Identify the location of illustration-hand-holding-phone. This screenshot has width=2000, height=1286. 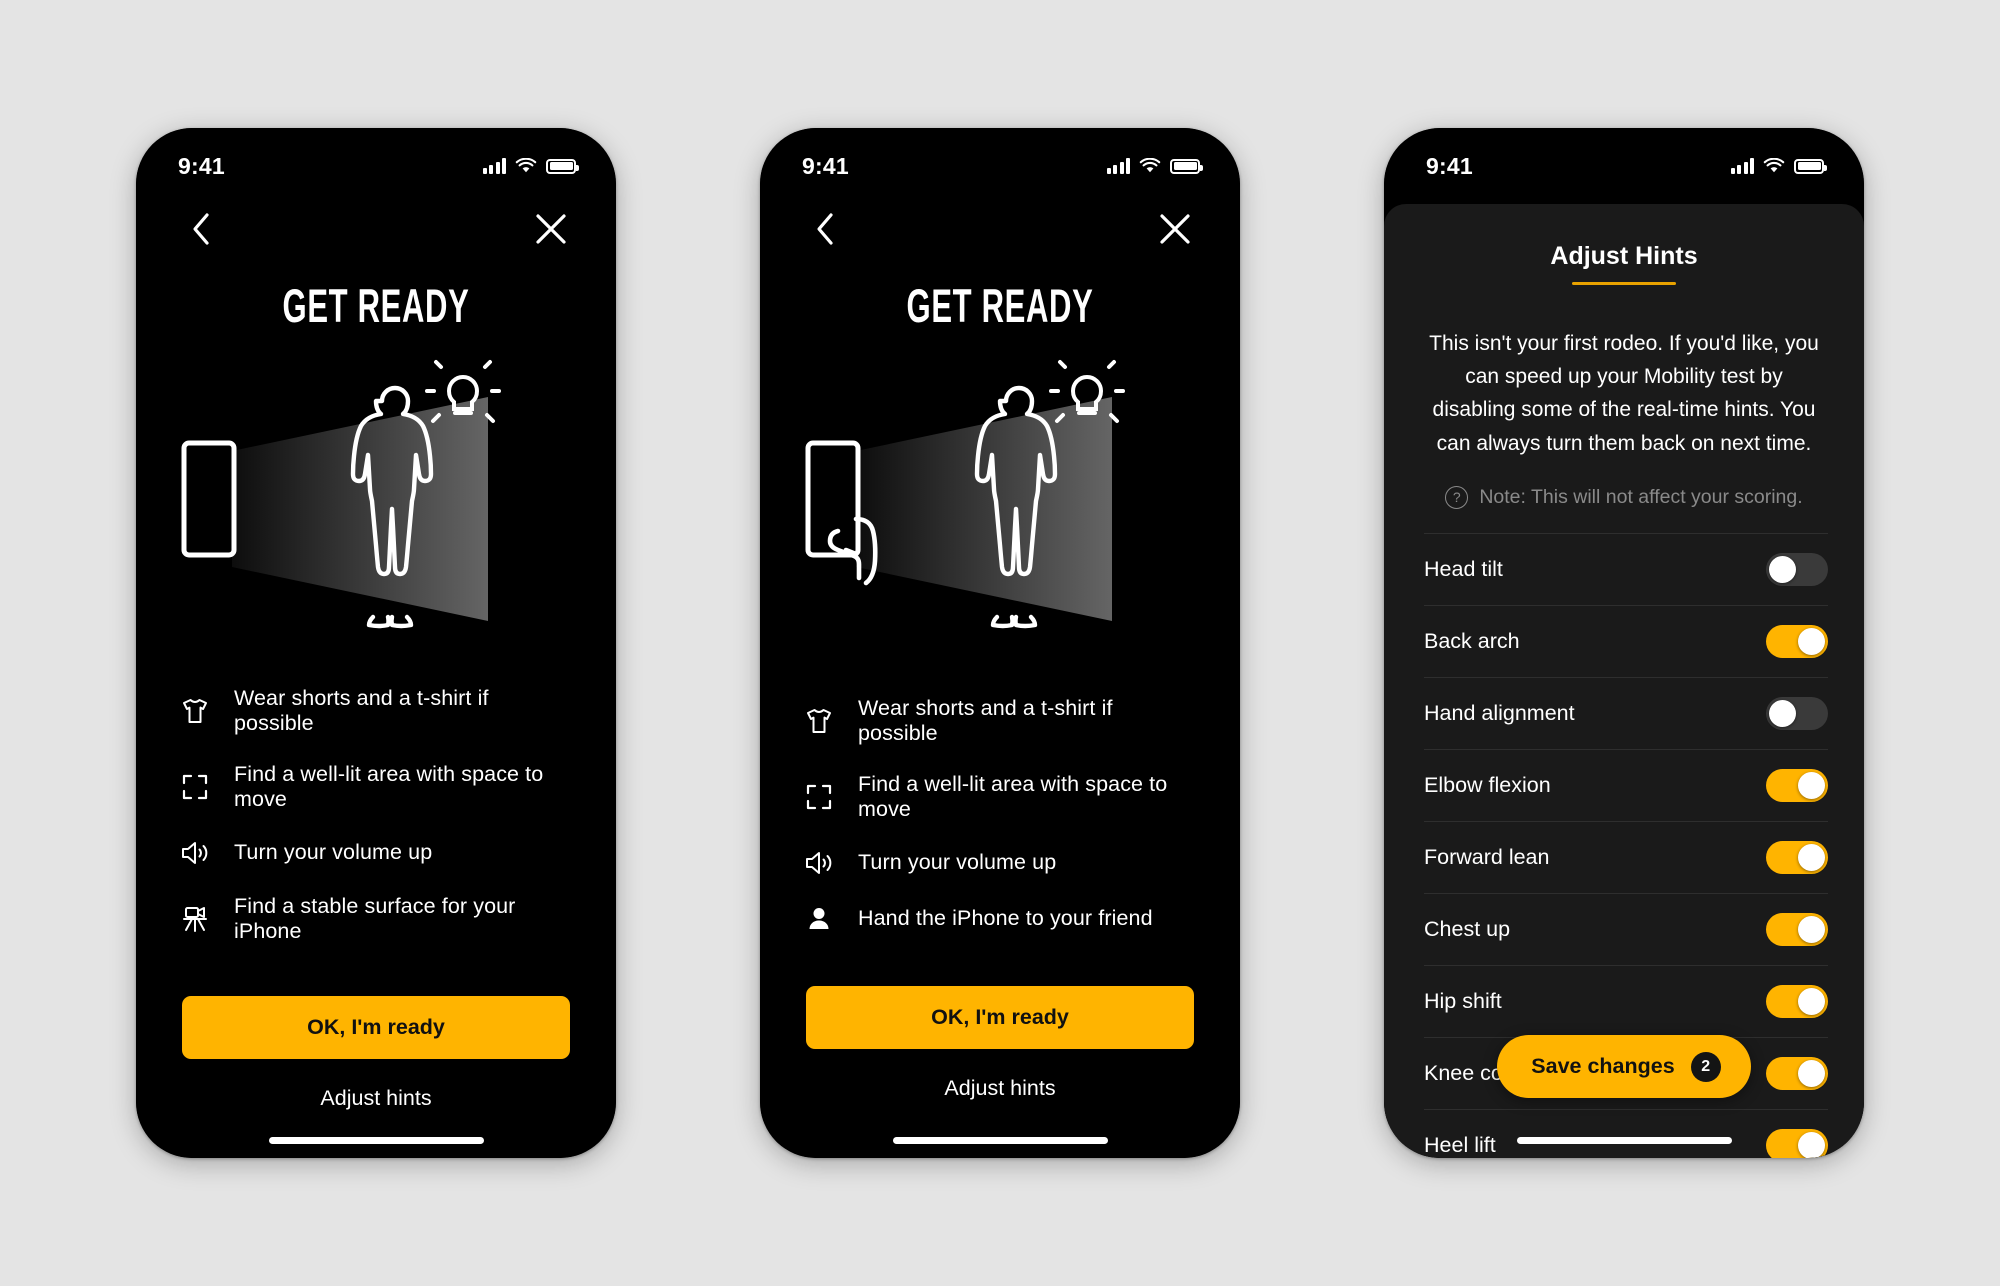
(1000, 509).